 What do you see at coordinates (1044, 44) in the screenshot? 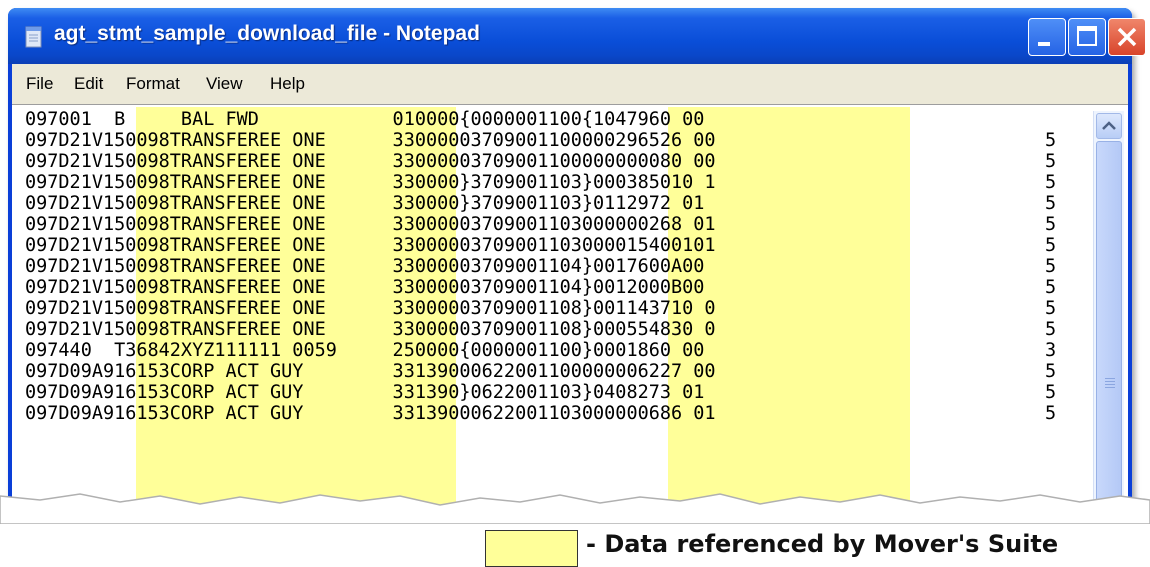
I see `minimize-icon` at bounding box center [1044, 44].